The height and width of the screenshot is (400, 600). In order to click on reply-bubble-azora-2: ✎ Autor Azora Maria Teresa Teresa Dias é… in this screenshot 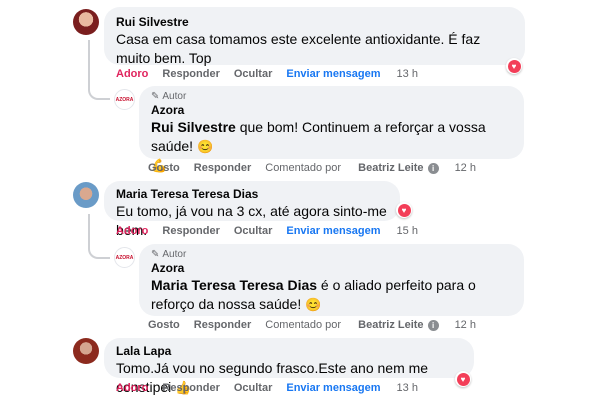, I will do `click(331, 280)`.